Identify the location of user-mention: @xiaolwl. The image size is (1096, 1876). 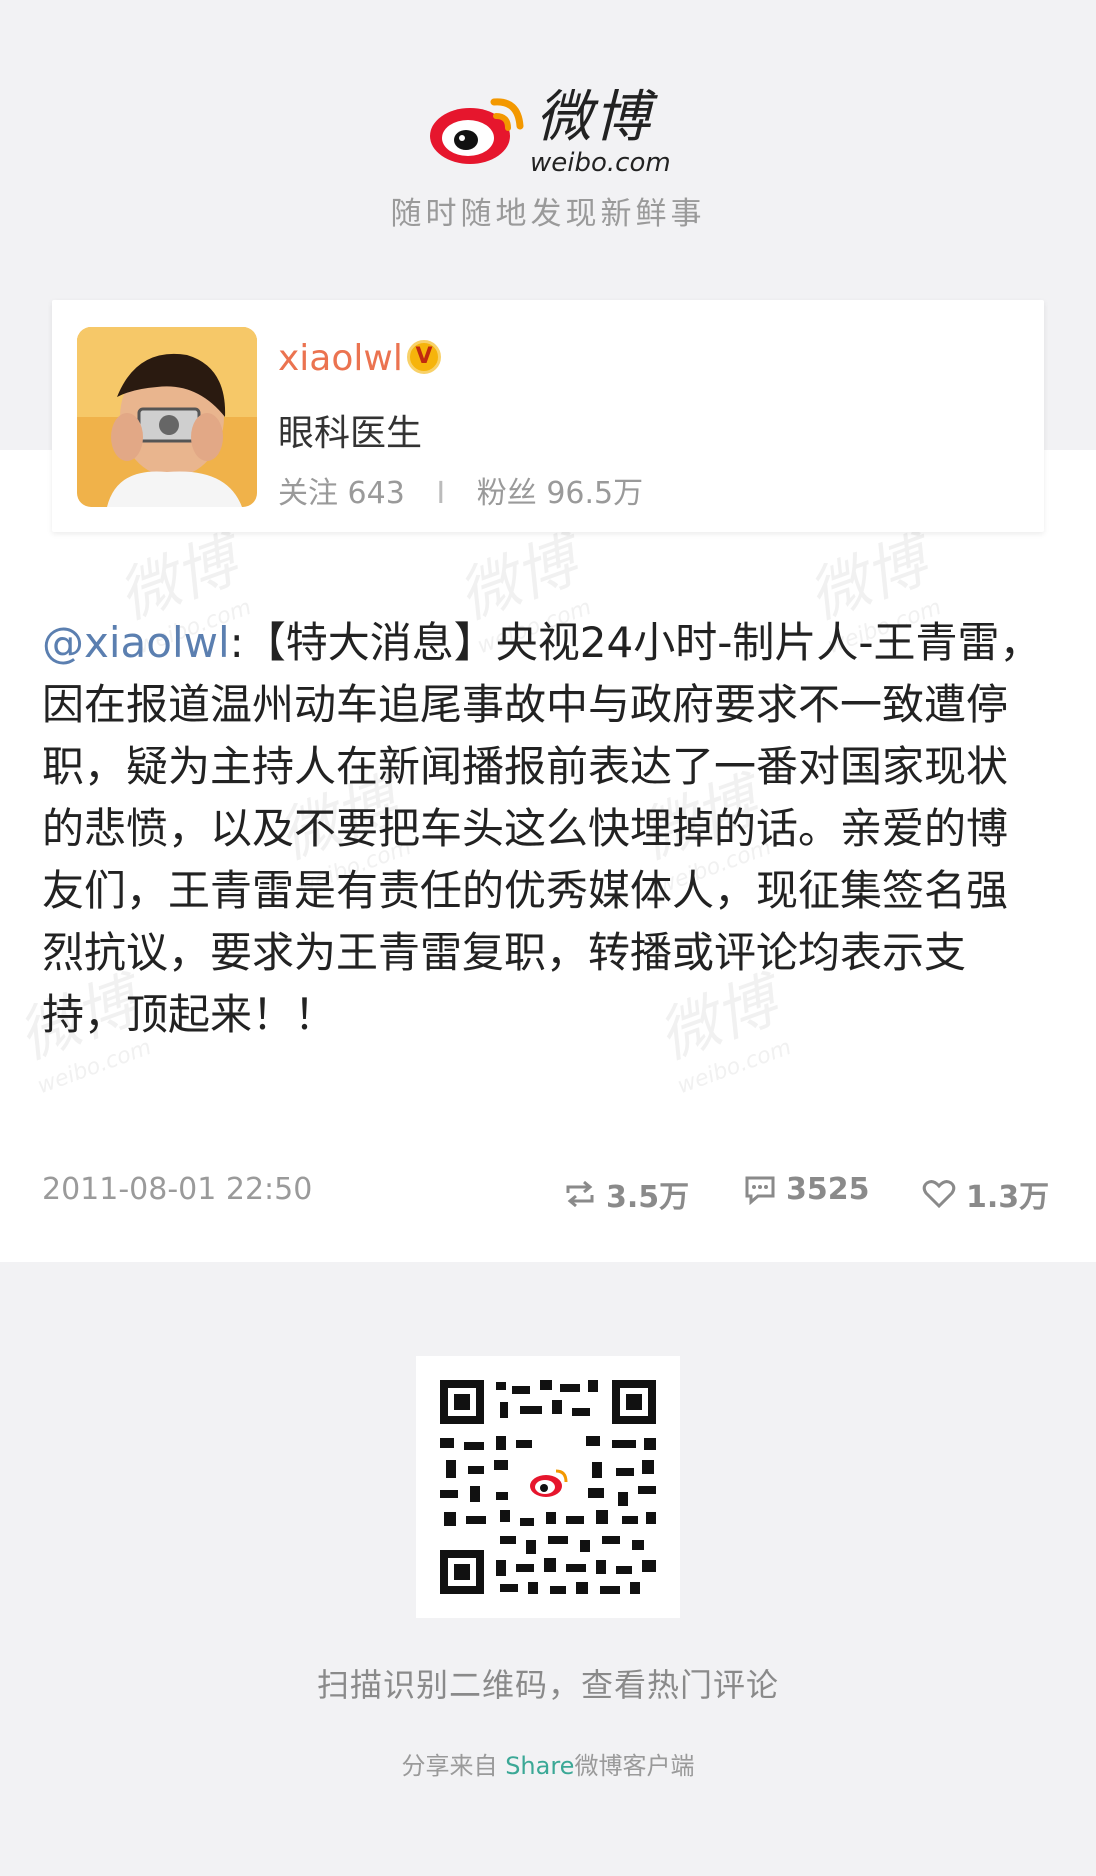
(136, 642).